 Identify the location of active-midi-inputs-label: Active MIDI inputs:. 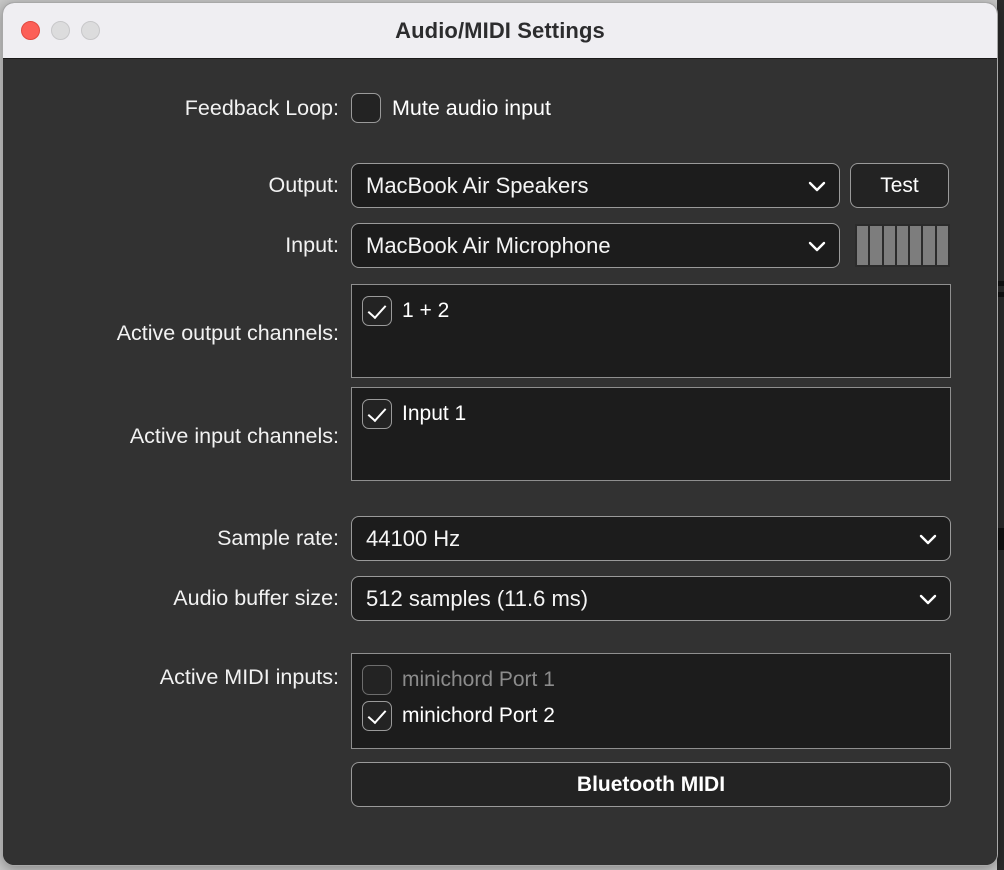
(249, 677).